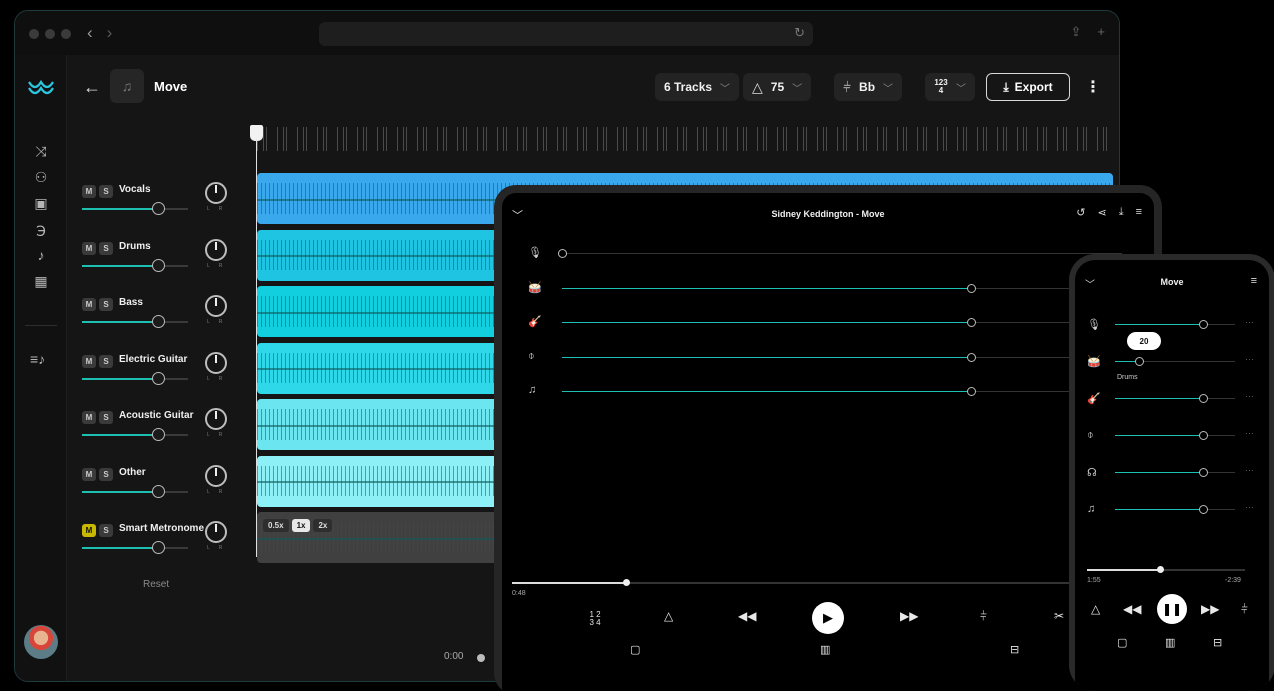  What do you see at coordinates (1101, 212) in the screenshot?
I see `share-icon: ⋖` at bounding box center [1101, 212].